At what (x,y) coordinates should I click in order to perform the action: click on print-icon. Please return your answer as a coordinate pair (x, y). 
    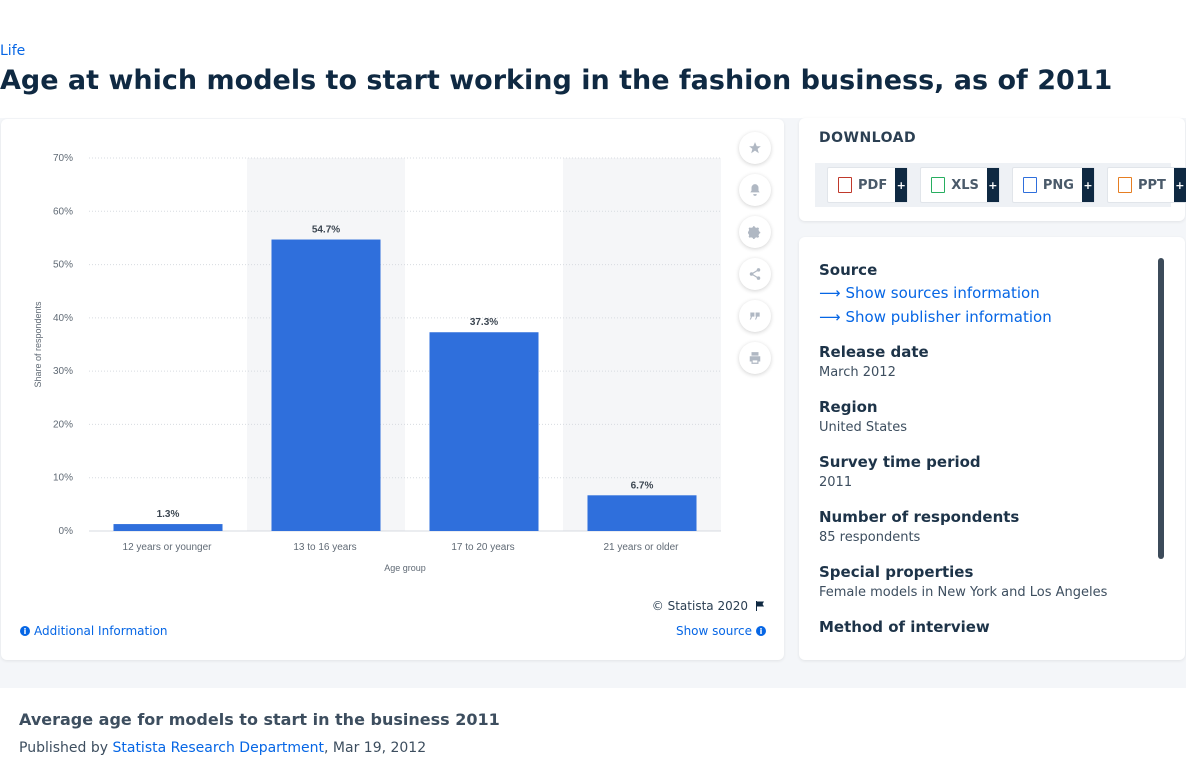
    Looking at the image, I should click on (755, 358).